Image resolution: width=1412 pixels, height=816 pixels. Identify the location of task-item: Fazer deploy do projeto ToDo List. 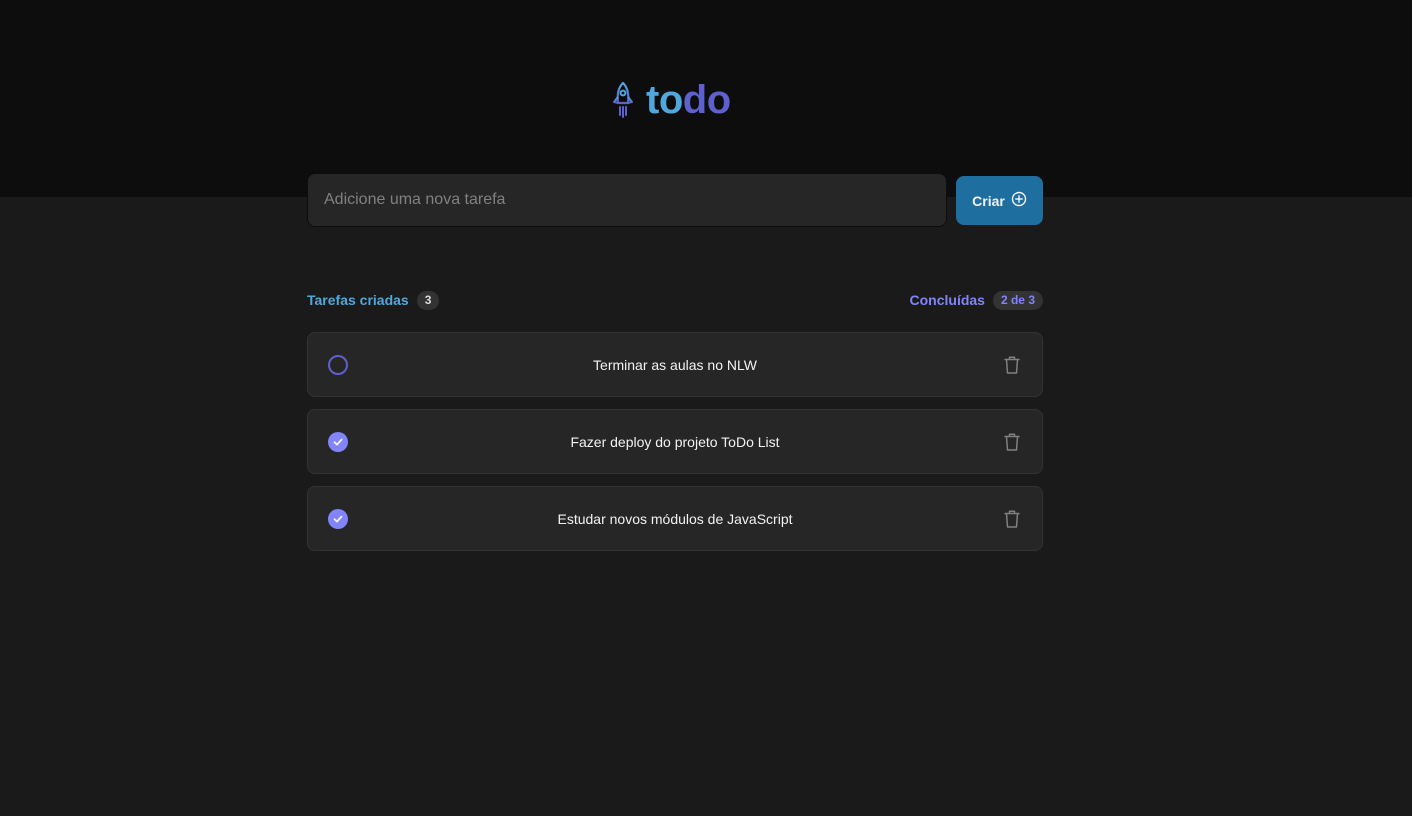
(675, 441).